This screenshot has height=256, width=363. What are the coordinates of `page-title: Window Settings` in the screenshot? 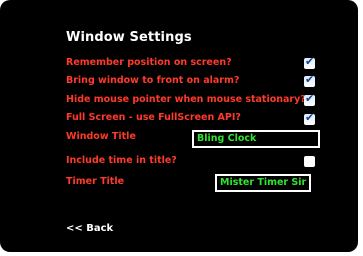 It's located at (129, 37).